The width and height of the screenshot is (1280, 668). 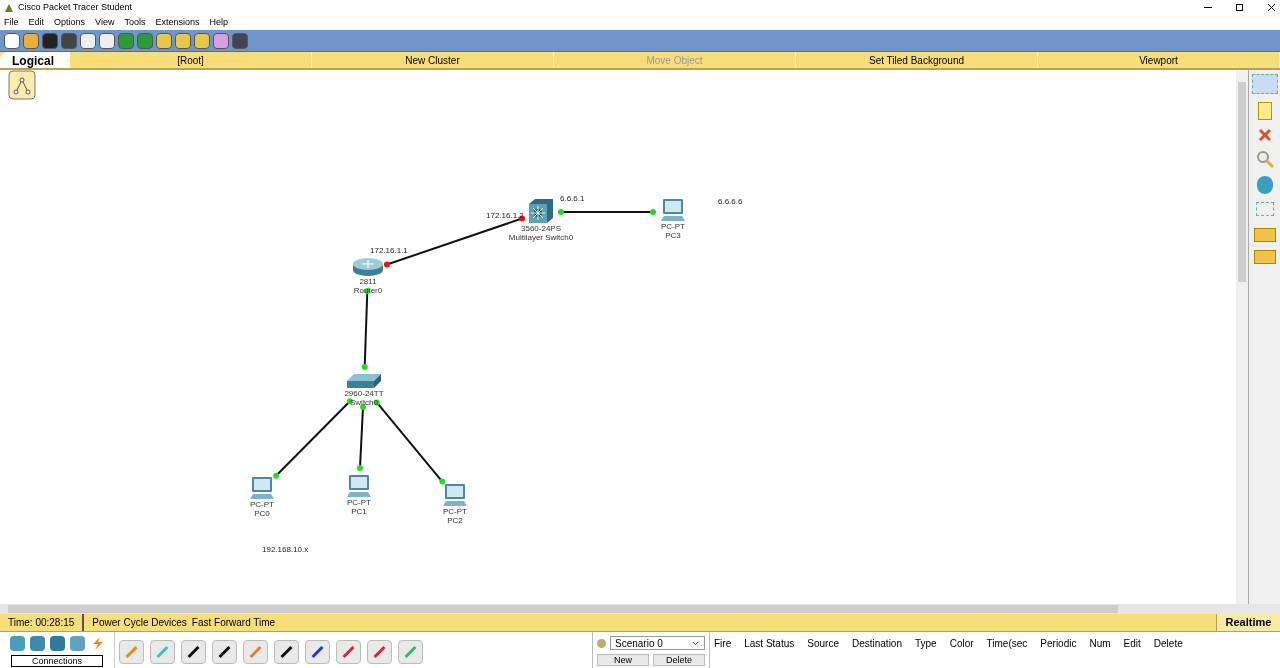 I want to click on window-title: Cisco Packet Tracer Student, so click(x=75, y=7).